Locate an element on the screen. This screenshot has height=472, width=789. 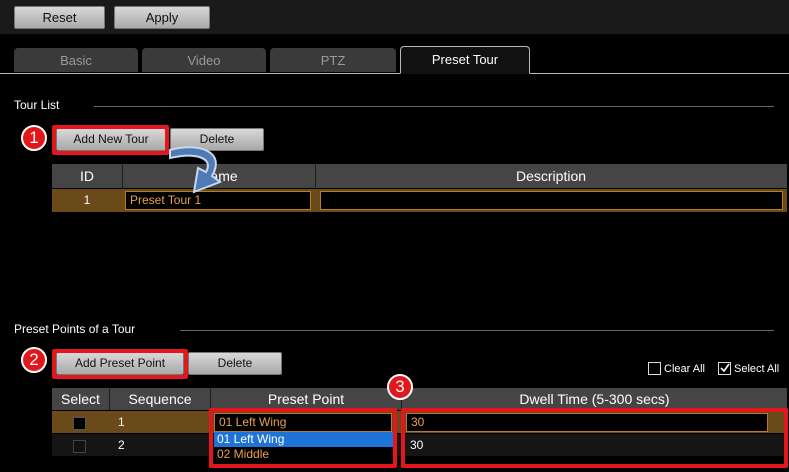
column-header-sequence: Sequence is located at coordinates (160, 399).